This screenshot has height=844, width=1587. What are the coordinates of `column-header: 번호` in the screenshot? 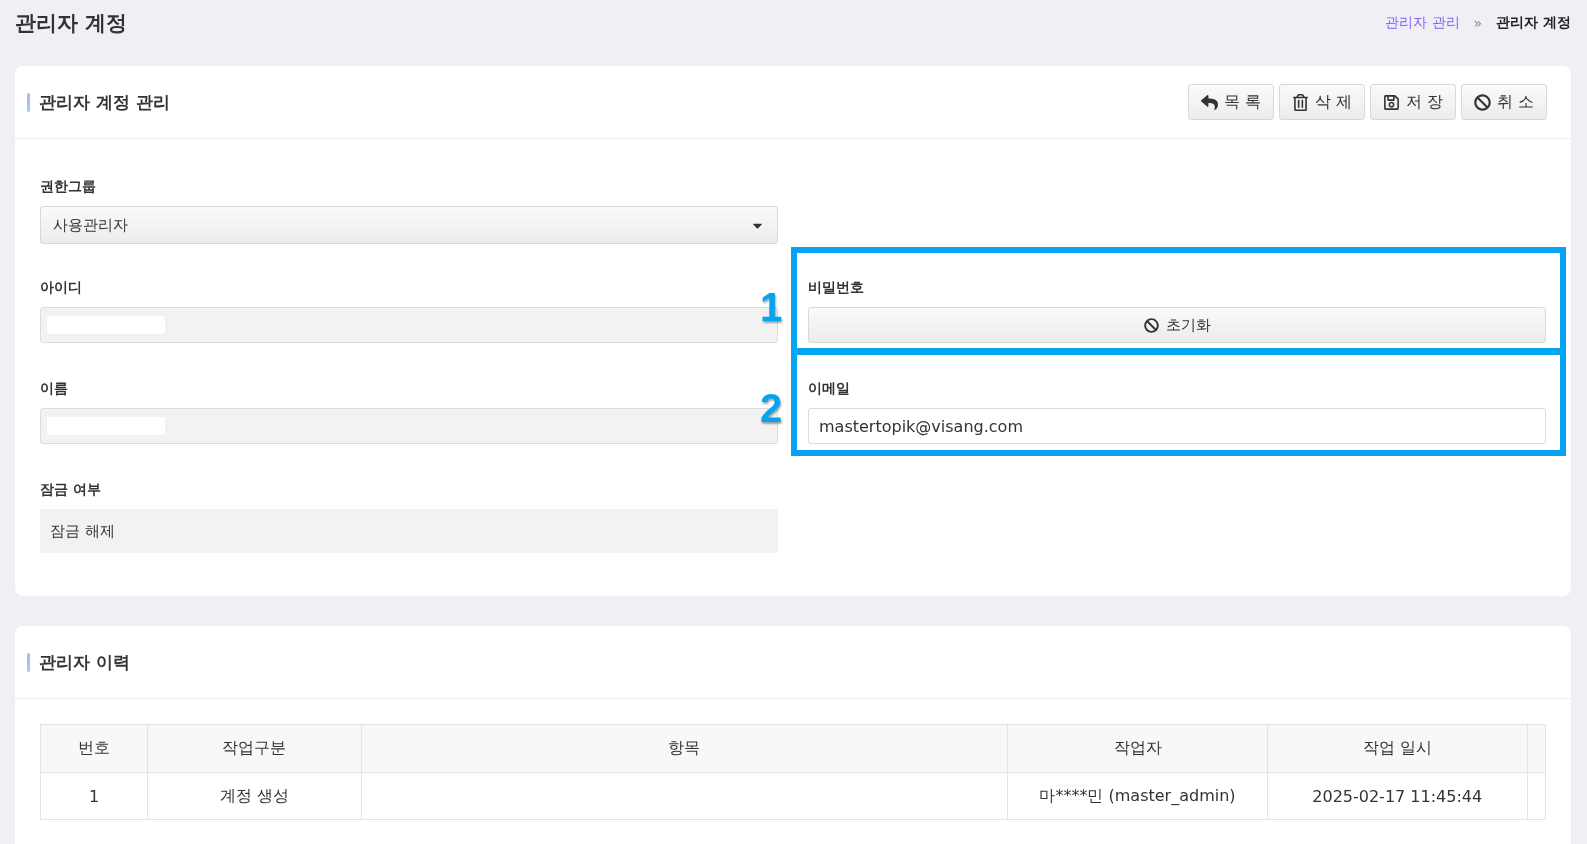 It's located at (94, 748).